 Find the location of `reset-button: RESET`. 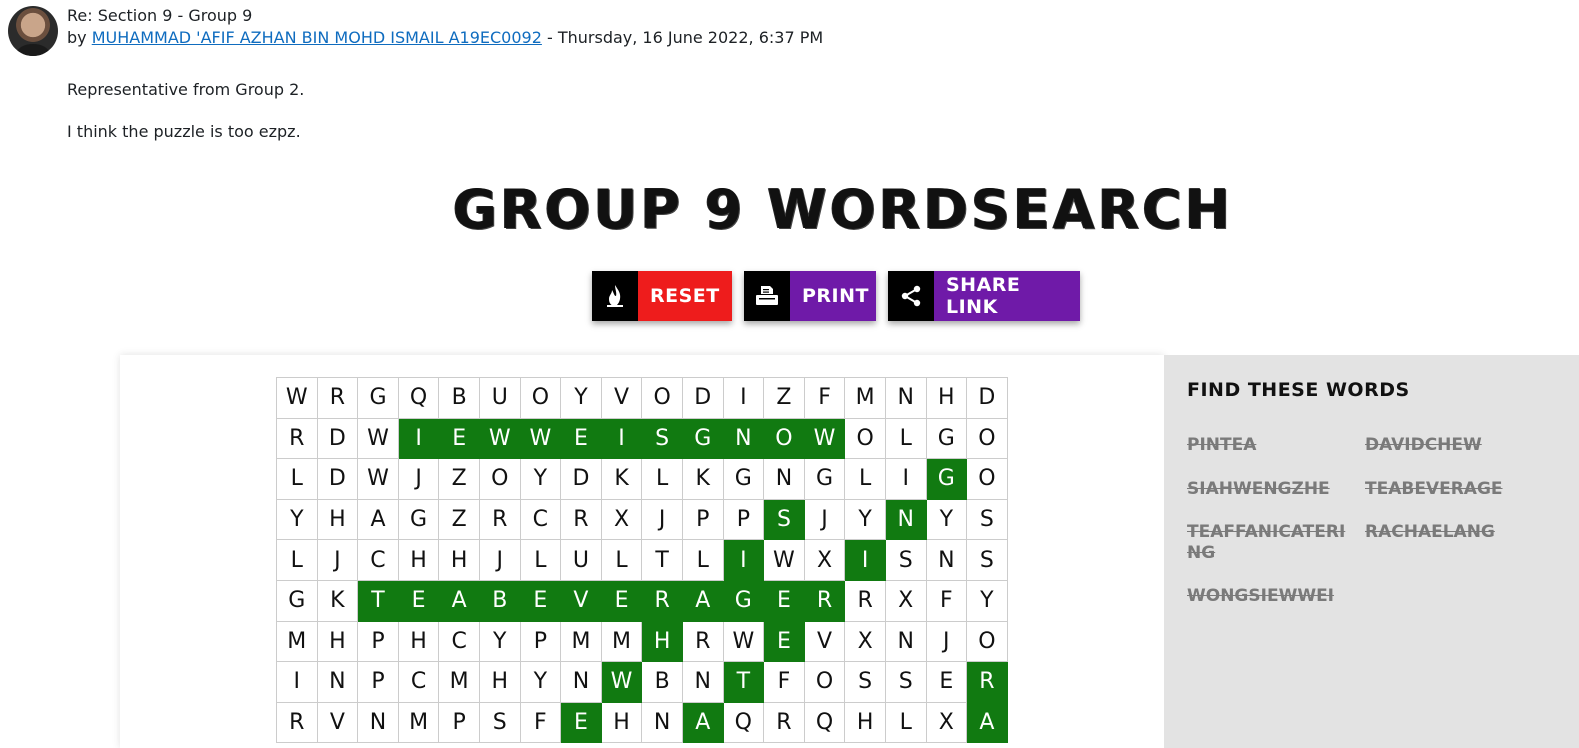

reset-button: RESET is located at coordinates (662, 296).